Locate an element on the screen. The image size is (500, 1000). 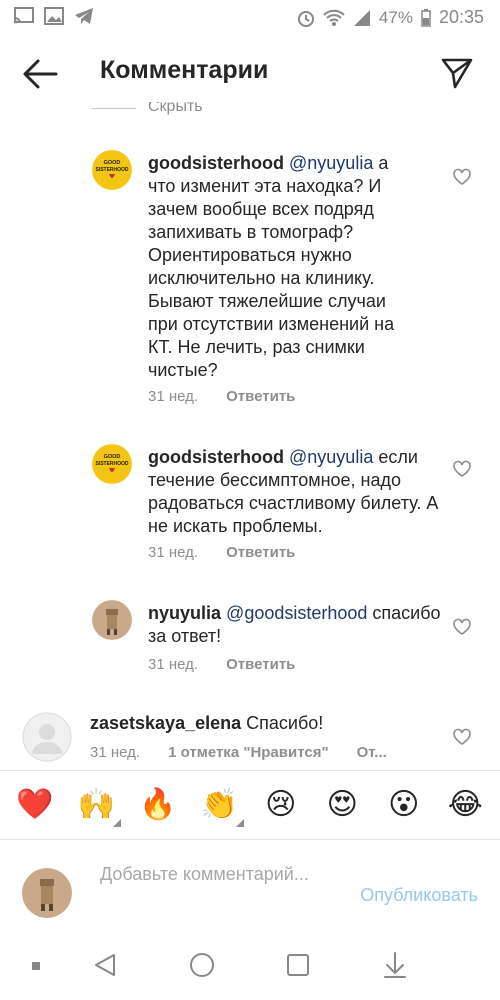
mention-link: @goodsisterhood is located at coordinates (296, 613).